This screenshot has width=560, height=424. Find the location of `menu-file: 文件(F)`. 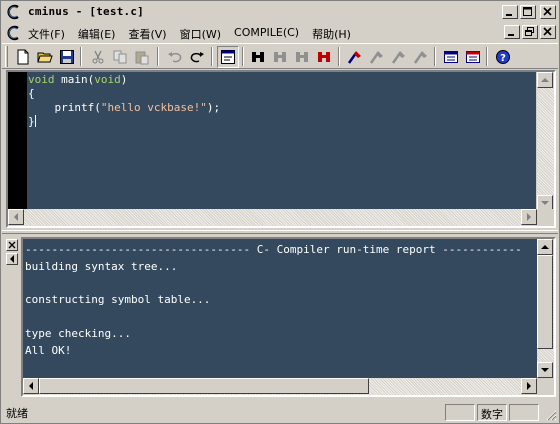

menu-file: 文件(F) is located at coordinates (46, 34).